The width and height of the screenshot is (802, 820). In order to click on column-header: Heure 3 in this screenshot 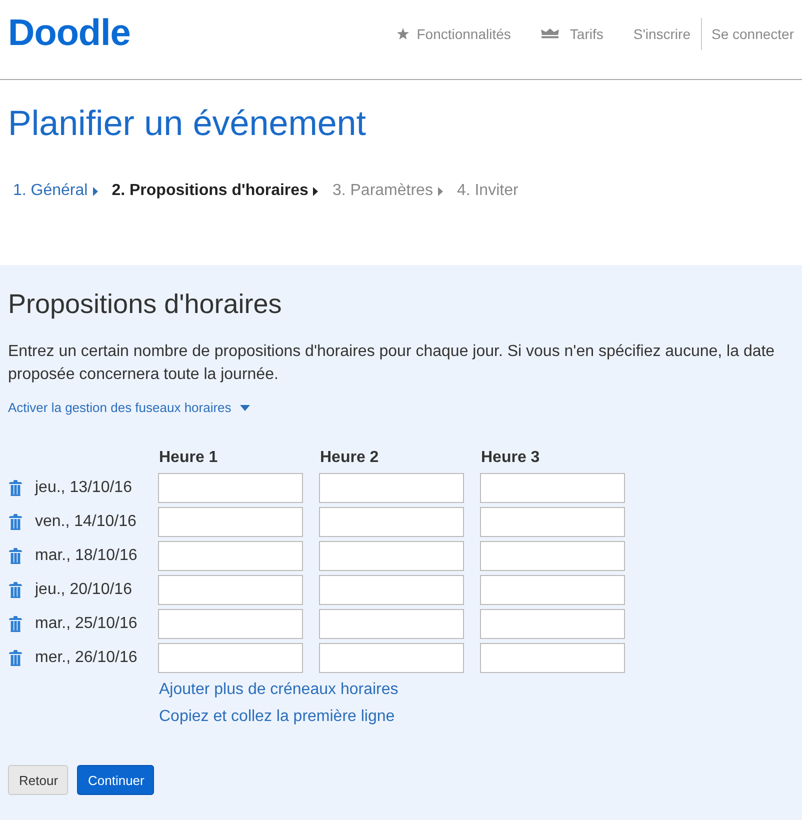, I will do `click(510, 458)`.